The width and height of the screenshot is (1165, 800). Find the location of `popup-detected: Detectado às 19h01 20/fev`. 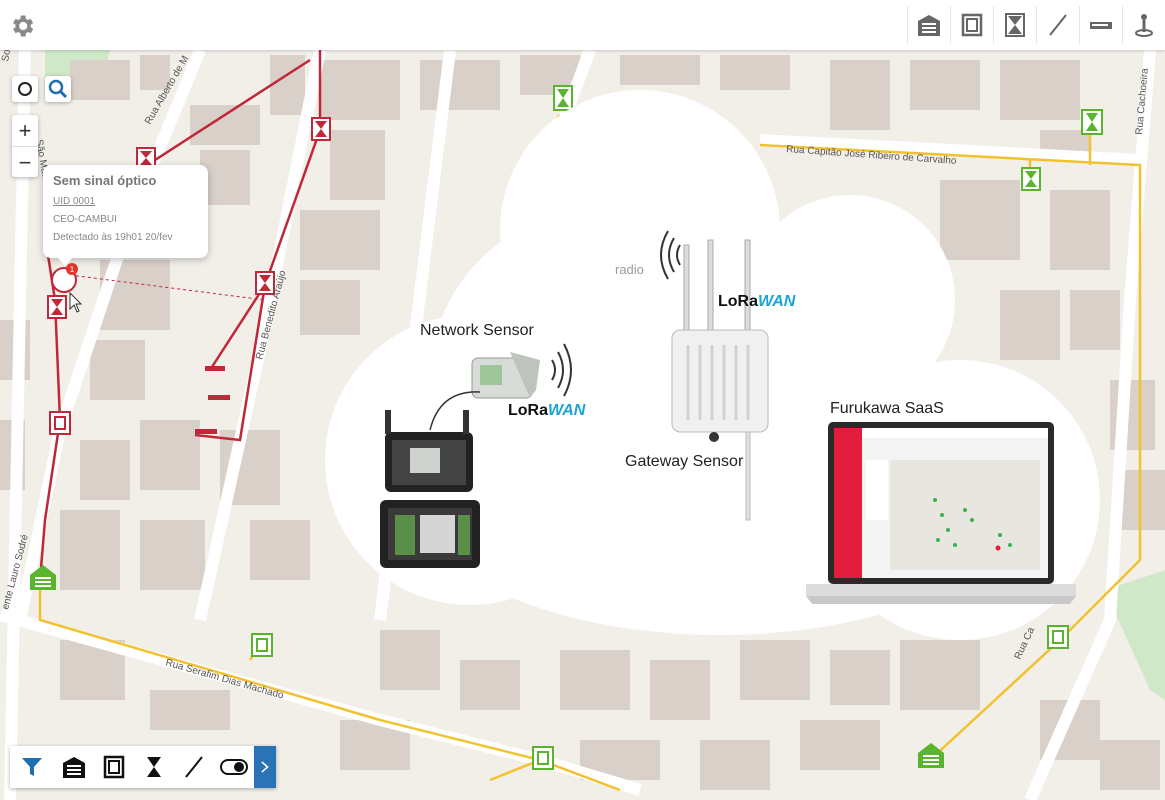

popup-detected: Detectado às 19h01 20/fev is located at coordinates (113, 237).